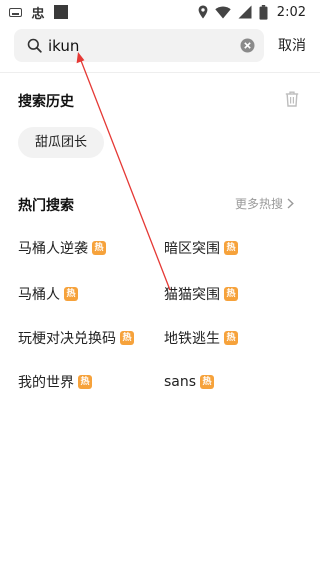 Image resolution: width=320 pixels, height=569 pixels. I want to click on hot-item-label: 玩梗对决兑换码, so click(67, 339).